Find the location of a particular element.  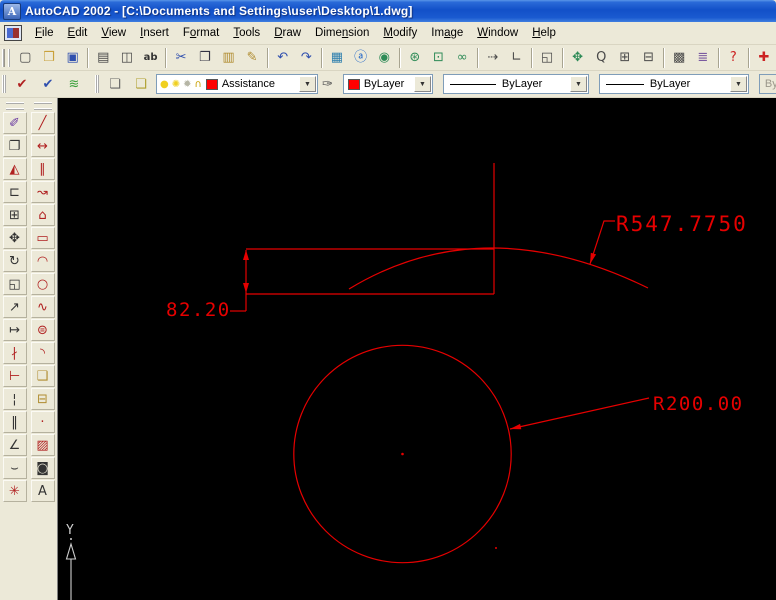

plot-preview-button: ◫ is located at coordinates (127, 57).